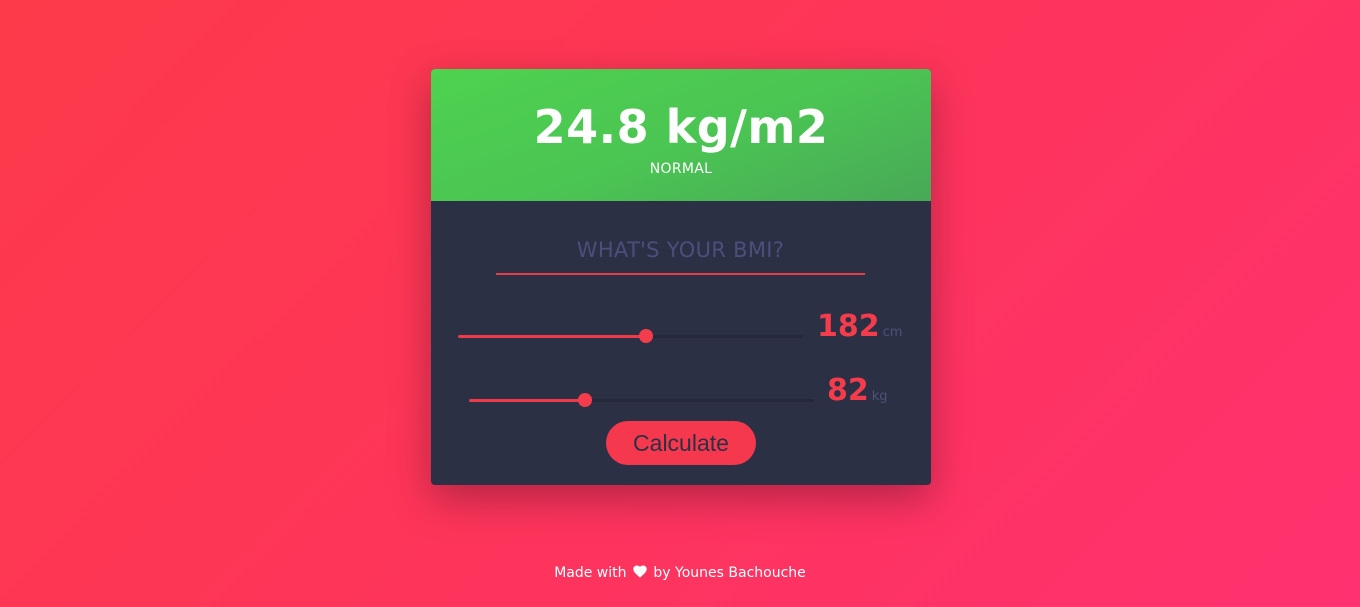  What do you see at coordinates (879, 396) in the screenshot?
I see `weight-unit: kg` at bounding box center [879, 396].